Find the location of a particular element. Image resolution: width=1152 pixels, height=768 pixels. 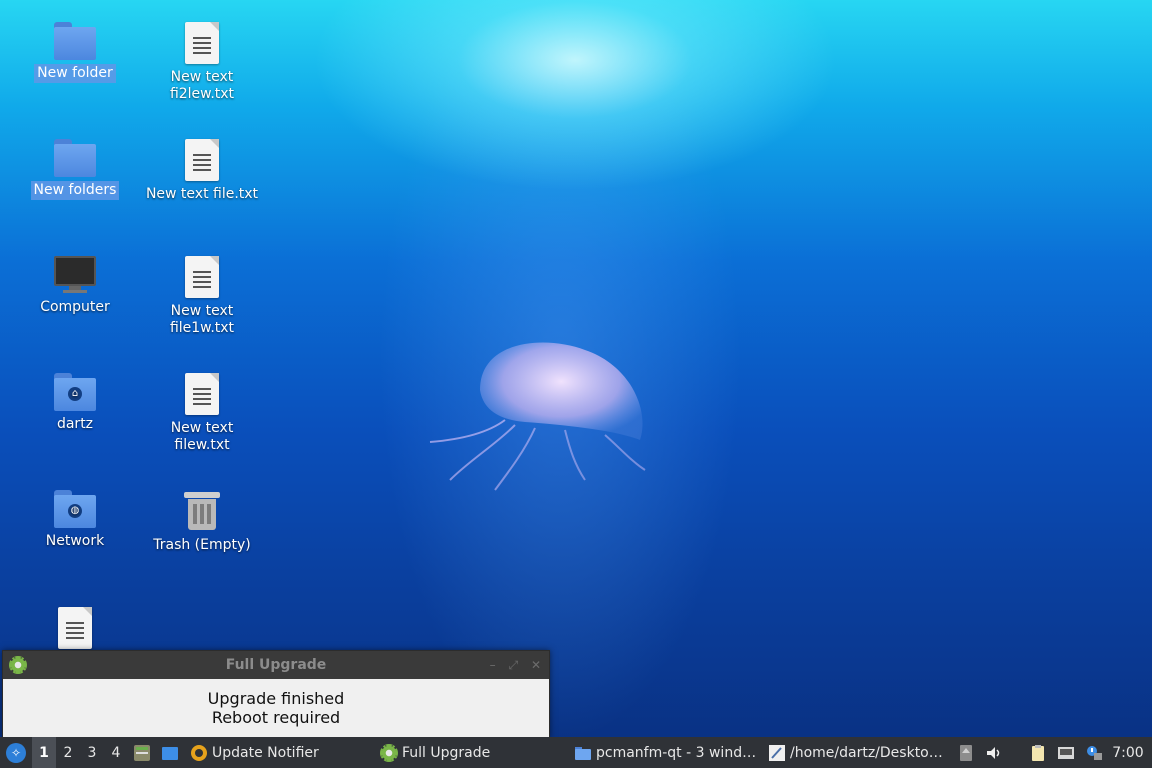

desktop-icon-label: New text file.txt is located at coordinates (202, 194).